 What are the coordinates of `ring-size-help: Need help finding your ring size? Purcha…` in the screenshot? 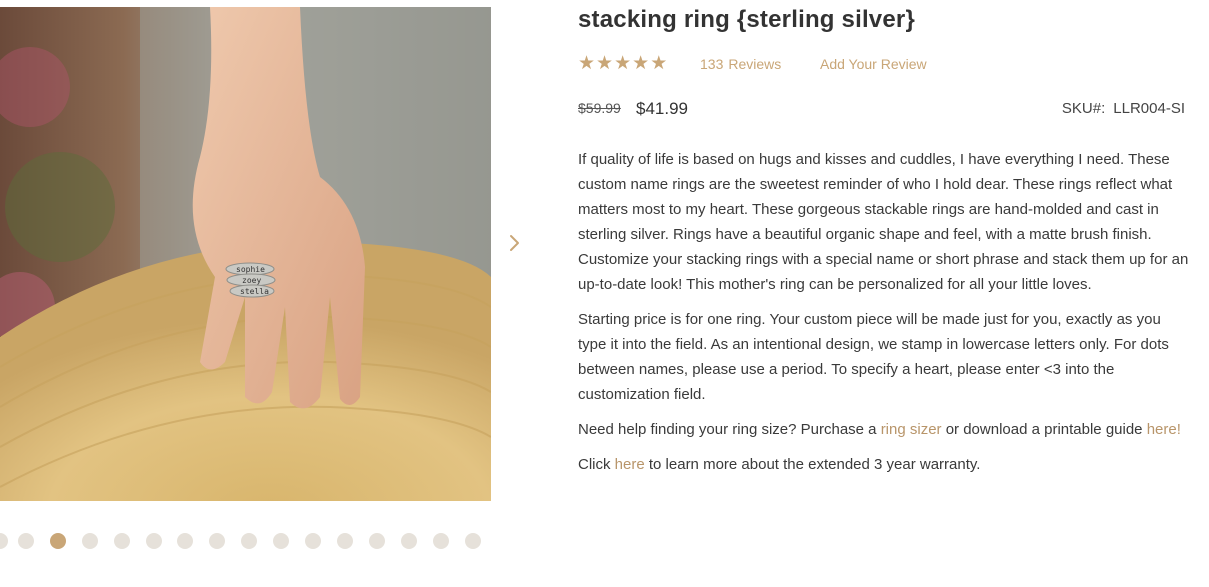 It's located at (884, 429).